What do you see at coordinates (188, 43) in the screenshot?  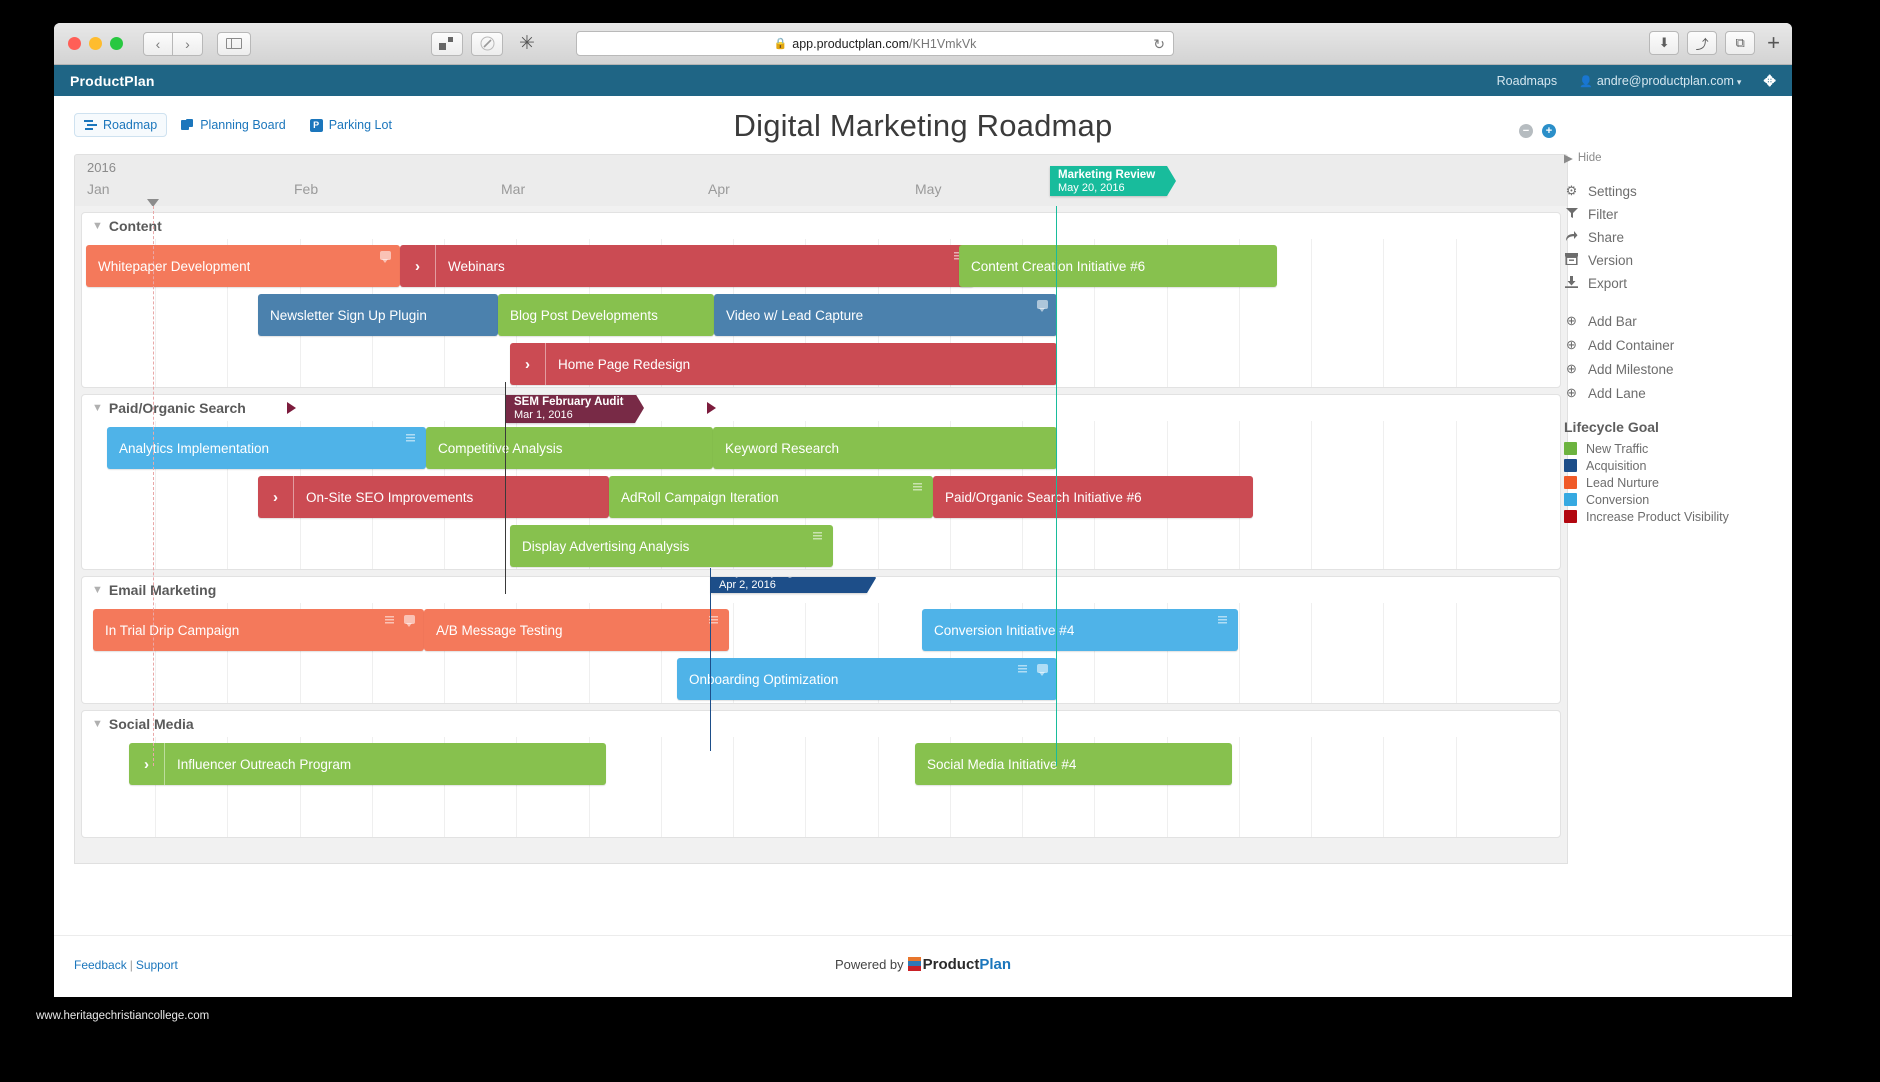 I see `forward-button: ›` at bounding box center [188, 43].